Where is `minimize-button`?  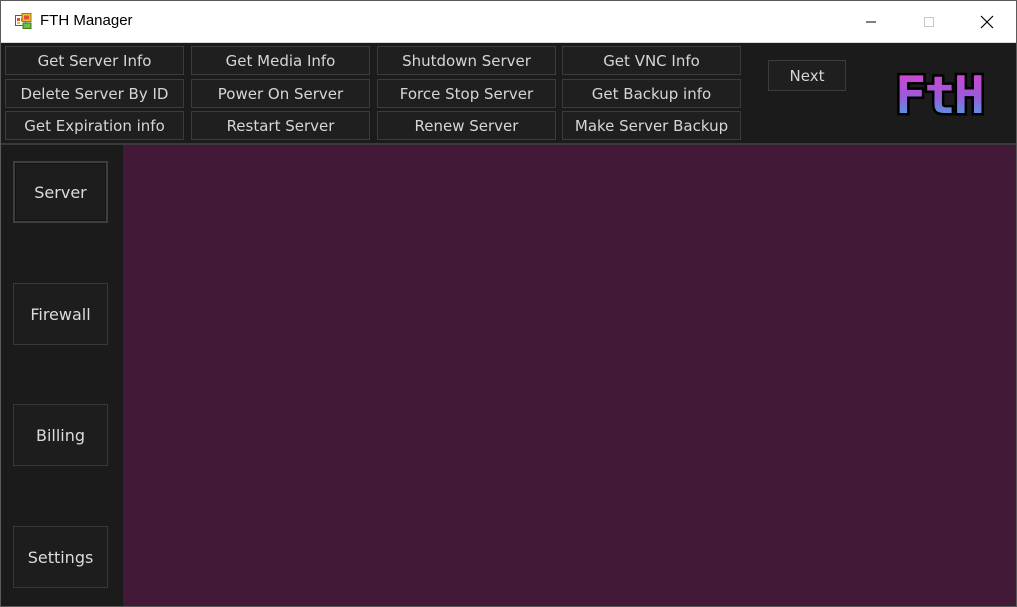 minimize-button is located at coordinates (871, 21).